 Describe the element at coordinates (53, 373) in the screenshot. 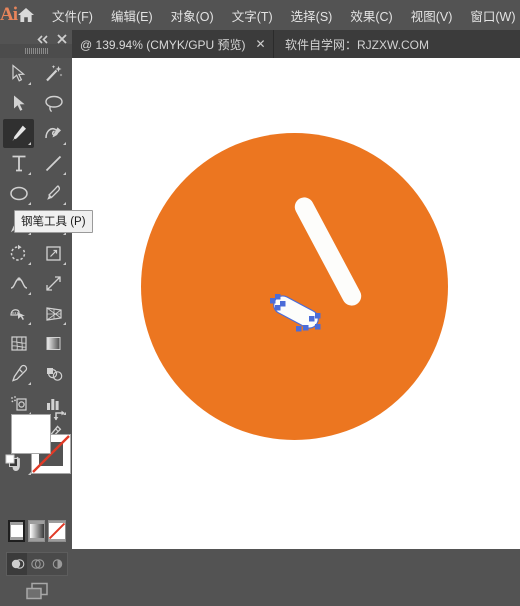

I see `blend-tool` at that location.